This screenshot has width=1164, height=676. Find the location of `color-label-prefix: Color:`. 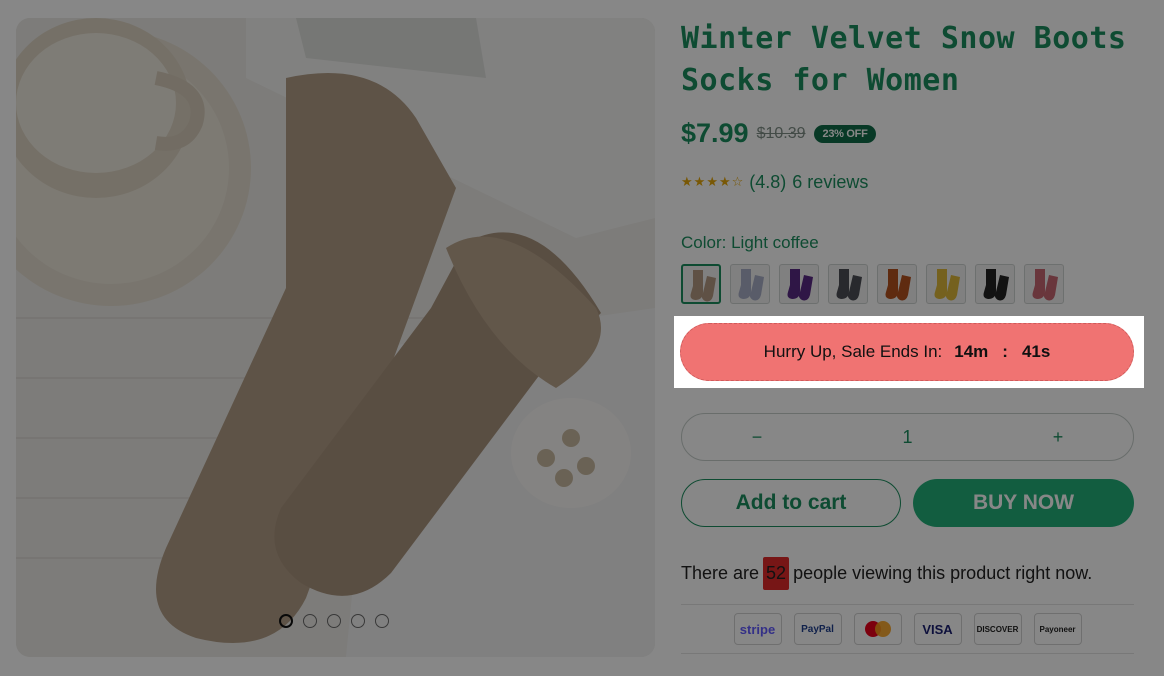

color-label-prefix: Color: is located at coordinates (704, 242).